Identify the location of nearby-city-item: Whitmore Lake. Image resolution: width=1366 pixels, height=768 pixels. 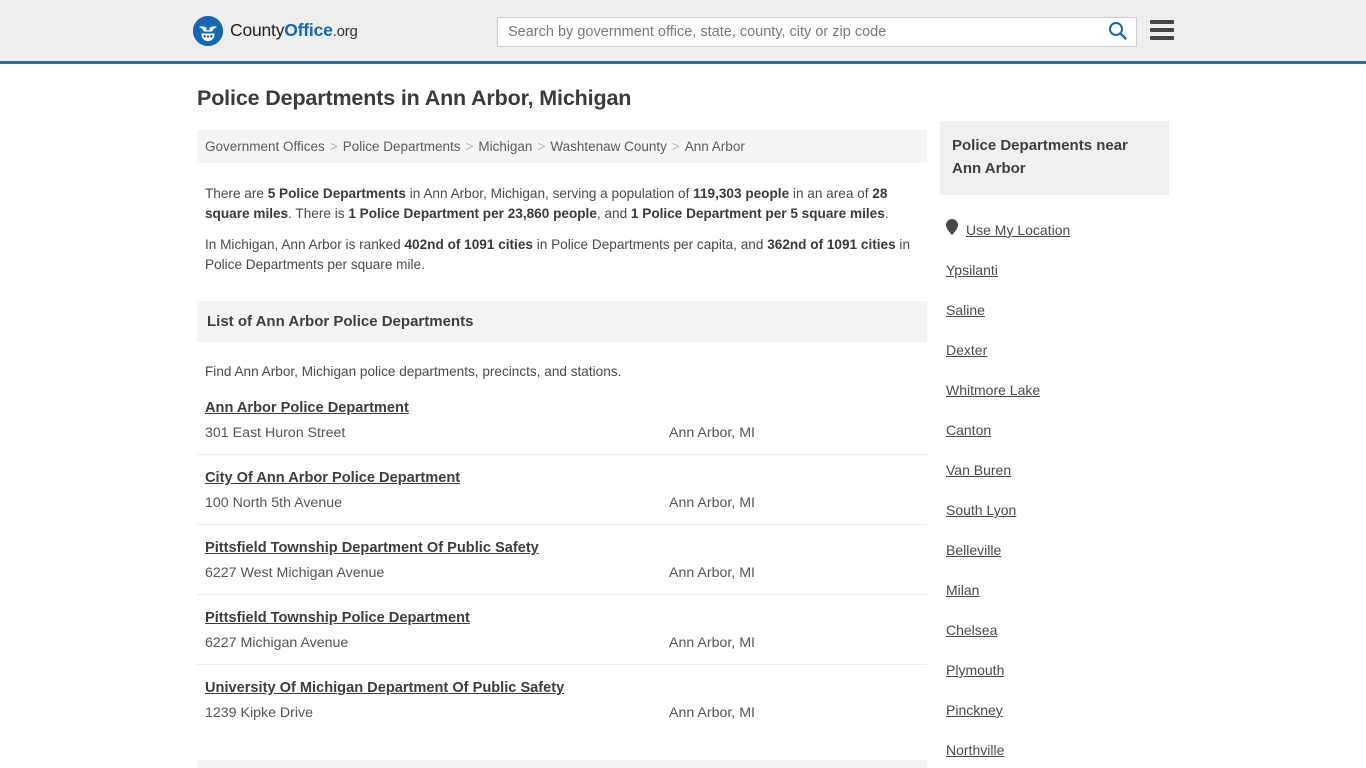
(1054, 380).